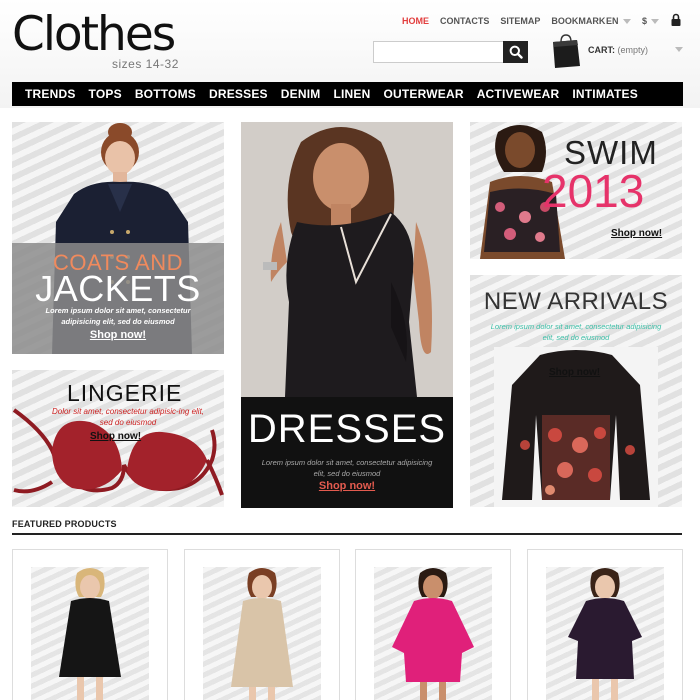  Describe the element at coordinates (576, 301) in the screenshot. I see `banner-title: NEW ARRIVALS` at that location.